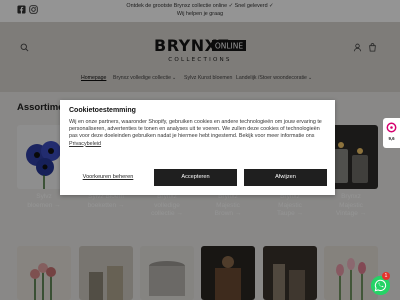 This screenshot has width=400, height=300. What do you see at coordinates (85, 144) in the screenshot?
I see `privacy-policy-link: Privacybeleid` at bounding box center [85, 144].